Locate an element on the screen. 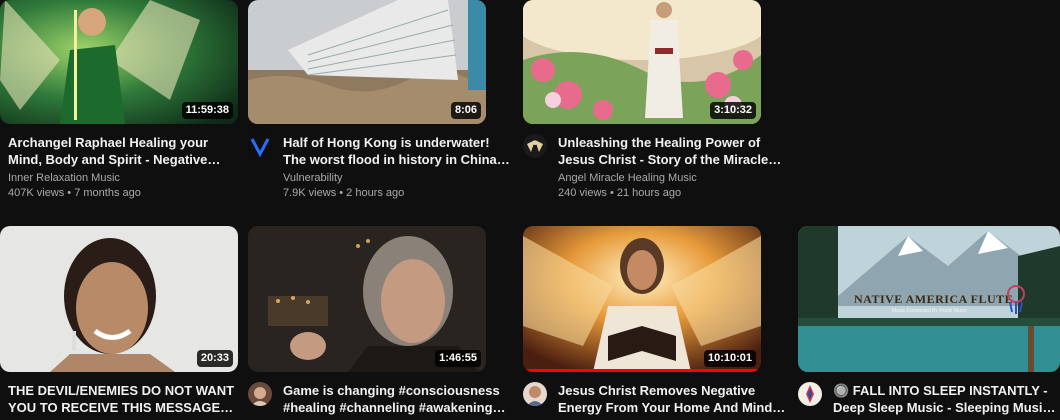 This screenshot has height=420, width=1060. video-duration: 8:06 is located at coordinates (465, 110).